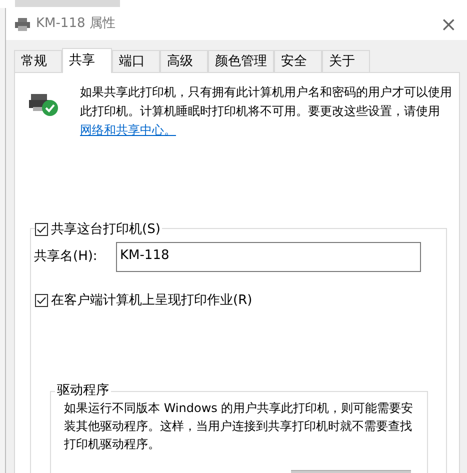  Describe the element at coordinates (266, 111) in the screenshot. I see `sharing-info-text: 如果共享此打印机，只有拥有此计算机用户名和密码的用户才可以使用此打印机。计算机睡眠时打印机将不可用。要更改这些设置，请使用 网络和共享中心。` at that location.